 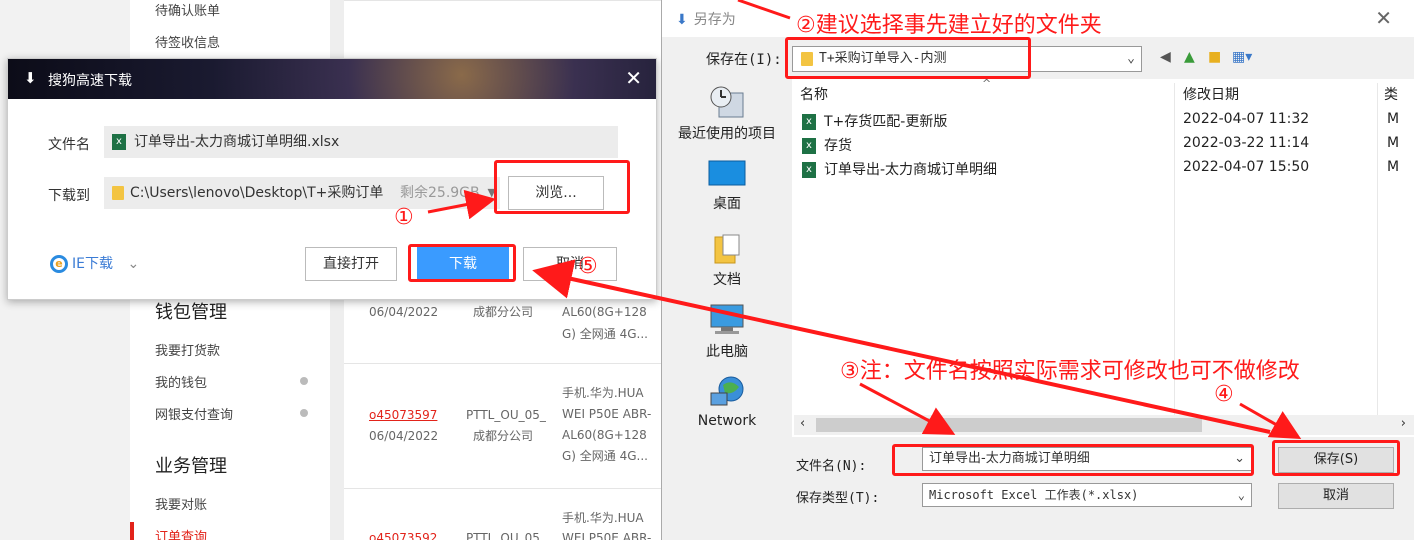 What do you see at coordinates (1403, 423) in the screenshot?
I see `scroll-right-icon: ›` at bounding box center [1403, 423].